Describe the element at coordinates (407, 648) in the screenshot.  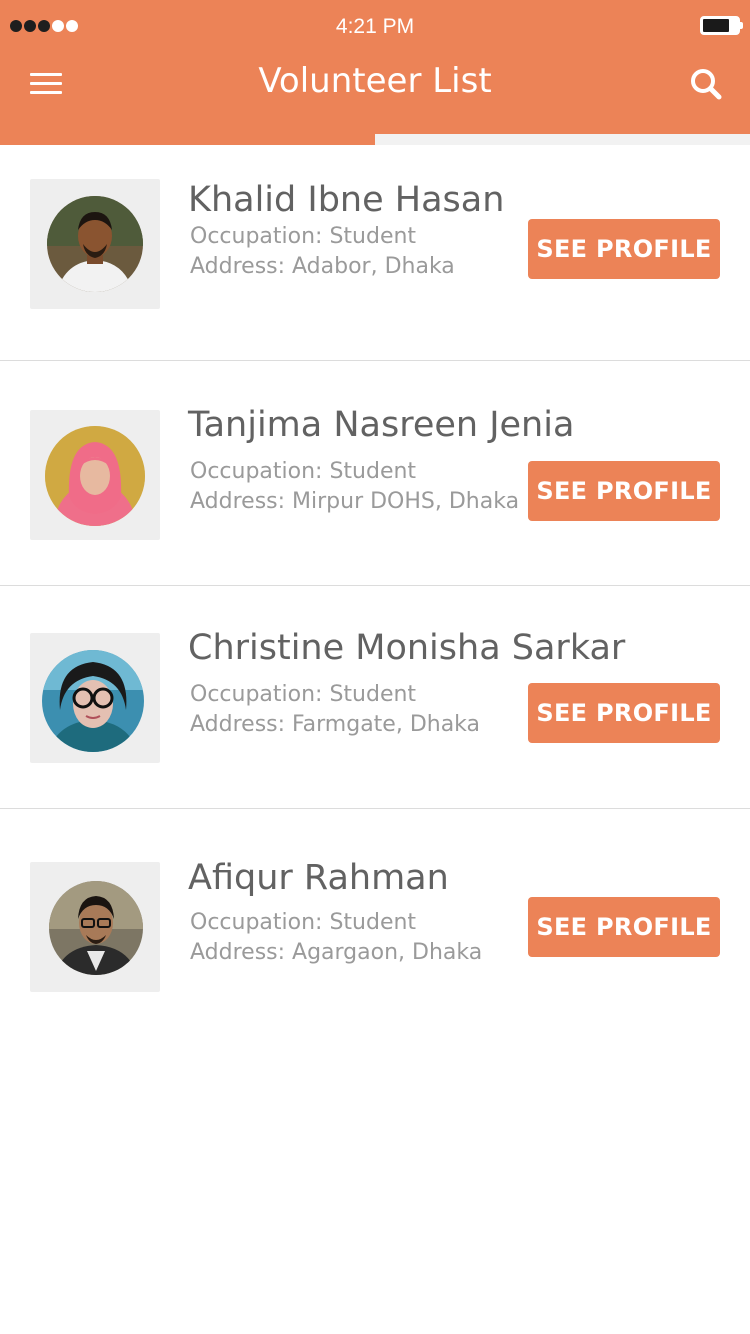
I see `volunteer-name: Christine Monisha Sarkar` at that location.